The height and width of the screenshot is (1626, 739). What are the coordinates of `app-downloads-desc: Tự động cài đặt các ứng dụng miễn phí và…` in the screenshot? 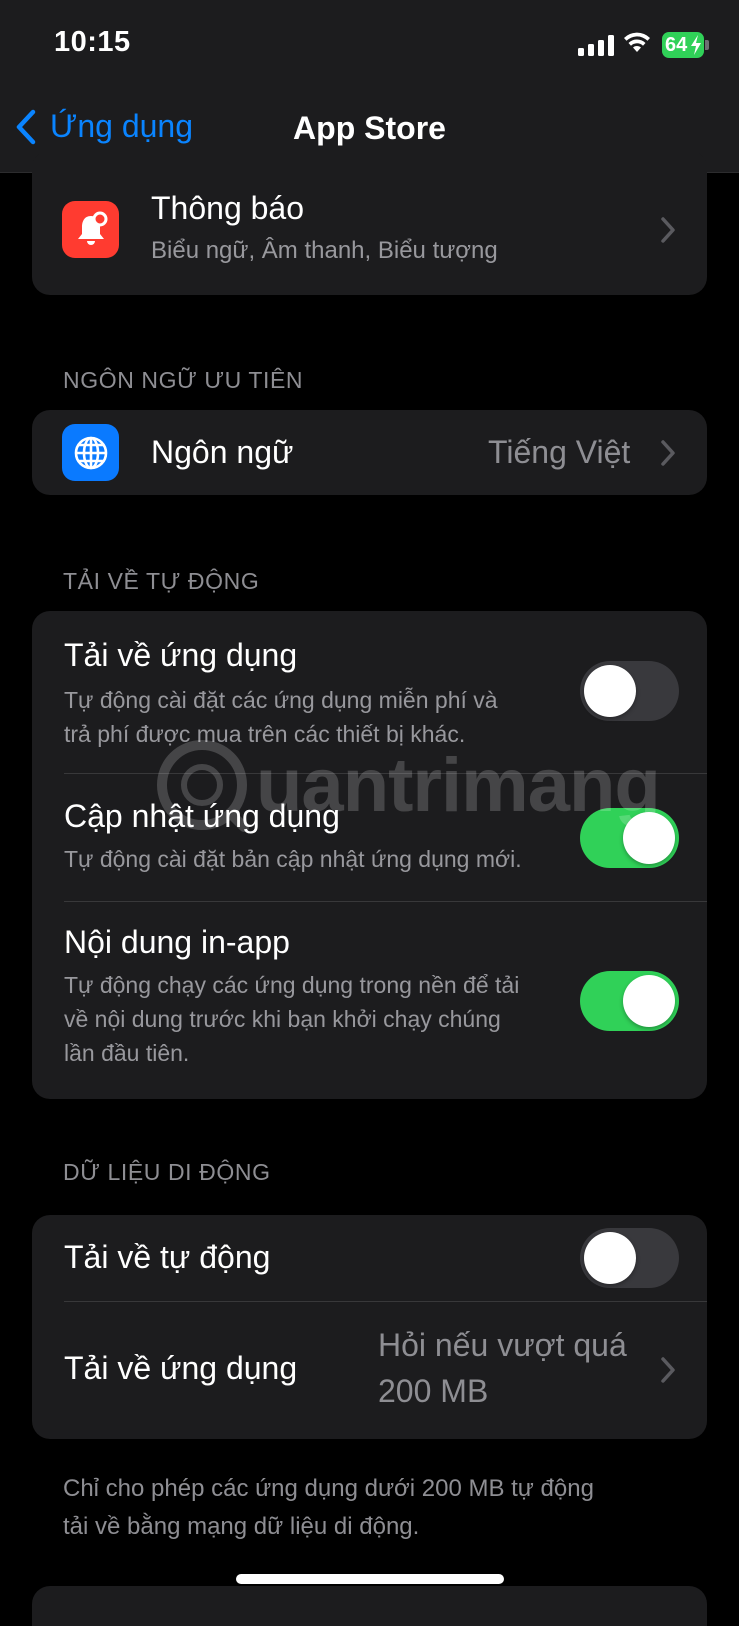 It's located at (281, 717).